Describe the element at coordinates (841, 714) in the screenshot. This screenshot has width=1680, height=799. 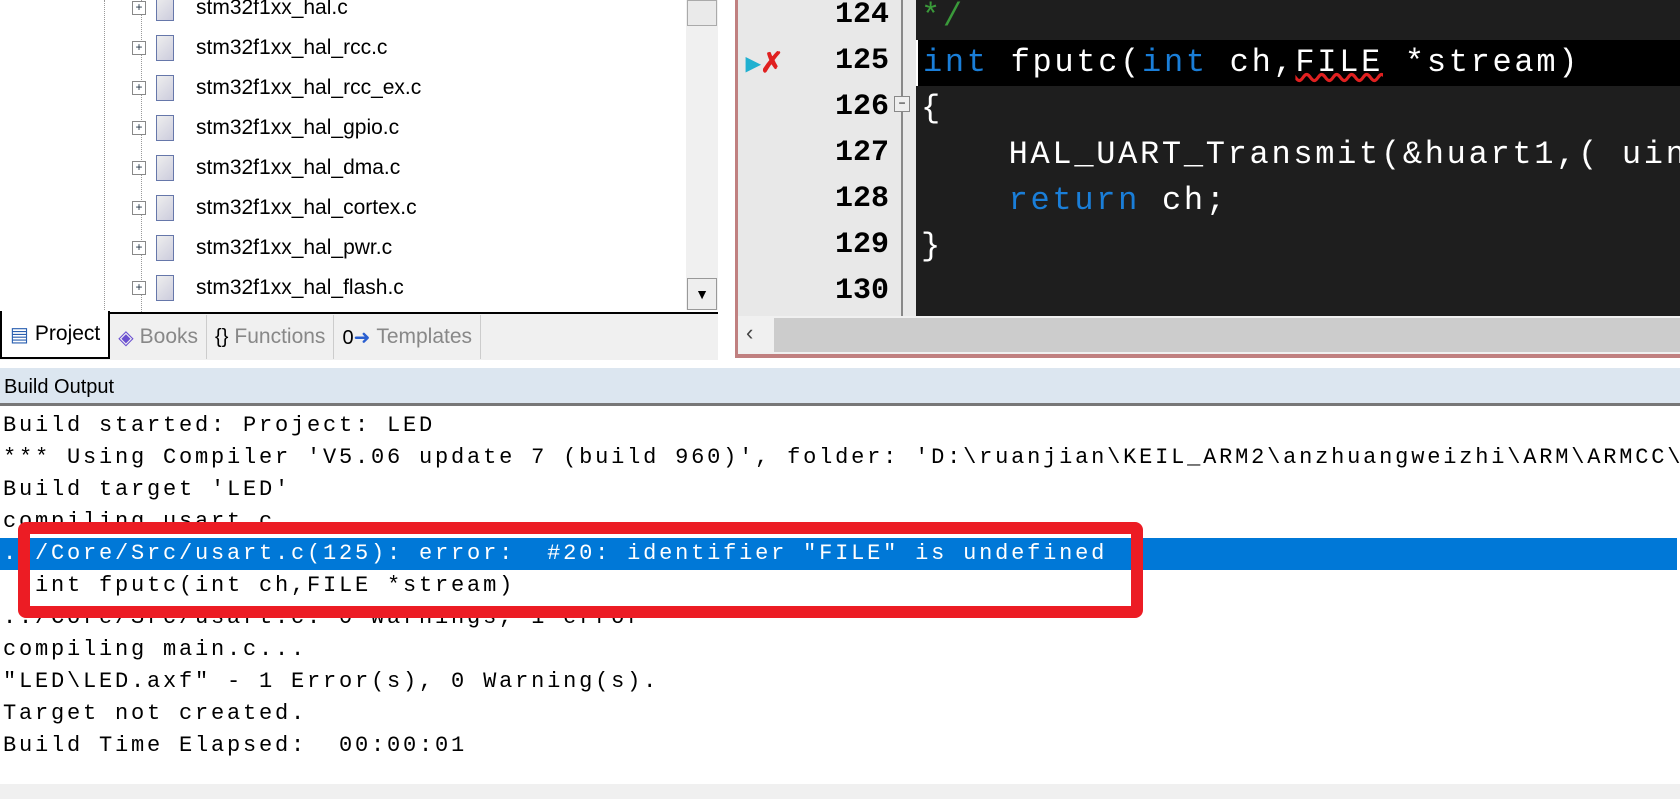
I see `output-line: Target not created.` at that location.